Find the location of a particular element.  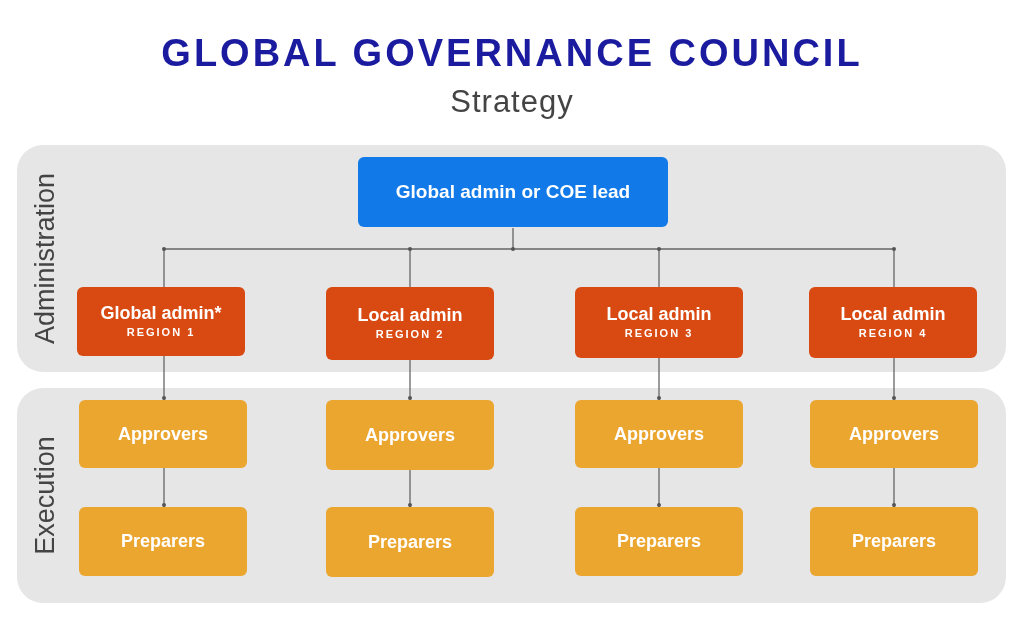

role-box: Global admin or COE lead is located at coordinates (513, 192).